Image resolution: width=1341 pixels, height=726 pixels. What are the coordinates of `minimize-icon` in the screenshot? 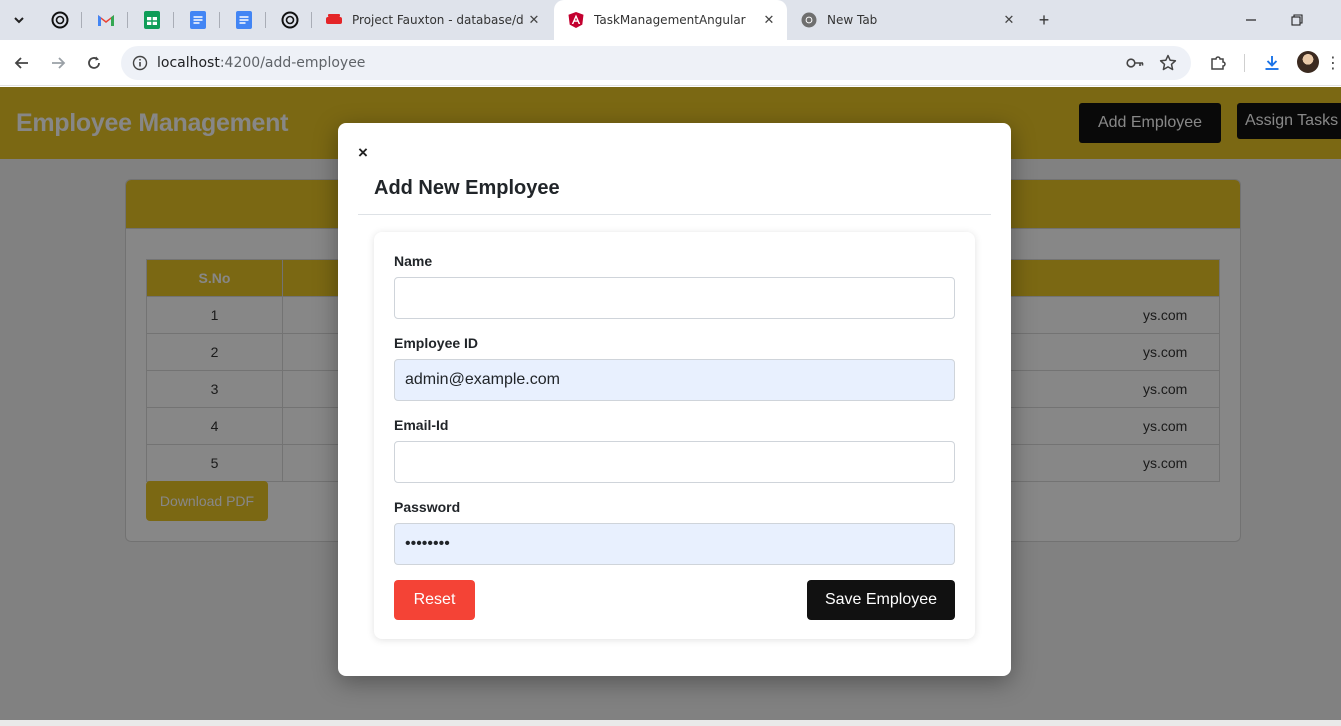 It's located at (1251, 20).